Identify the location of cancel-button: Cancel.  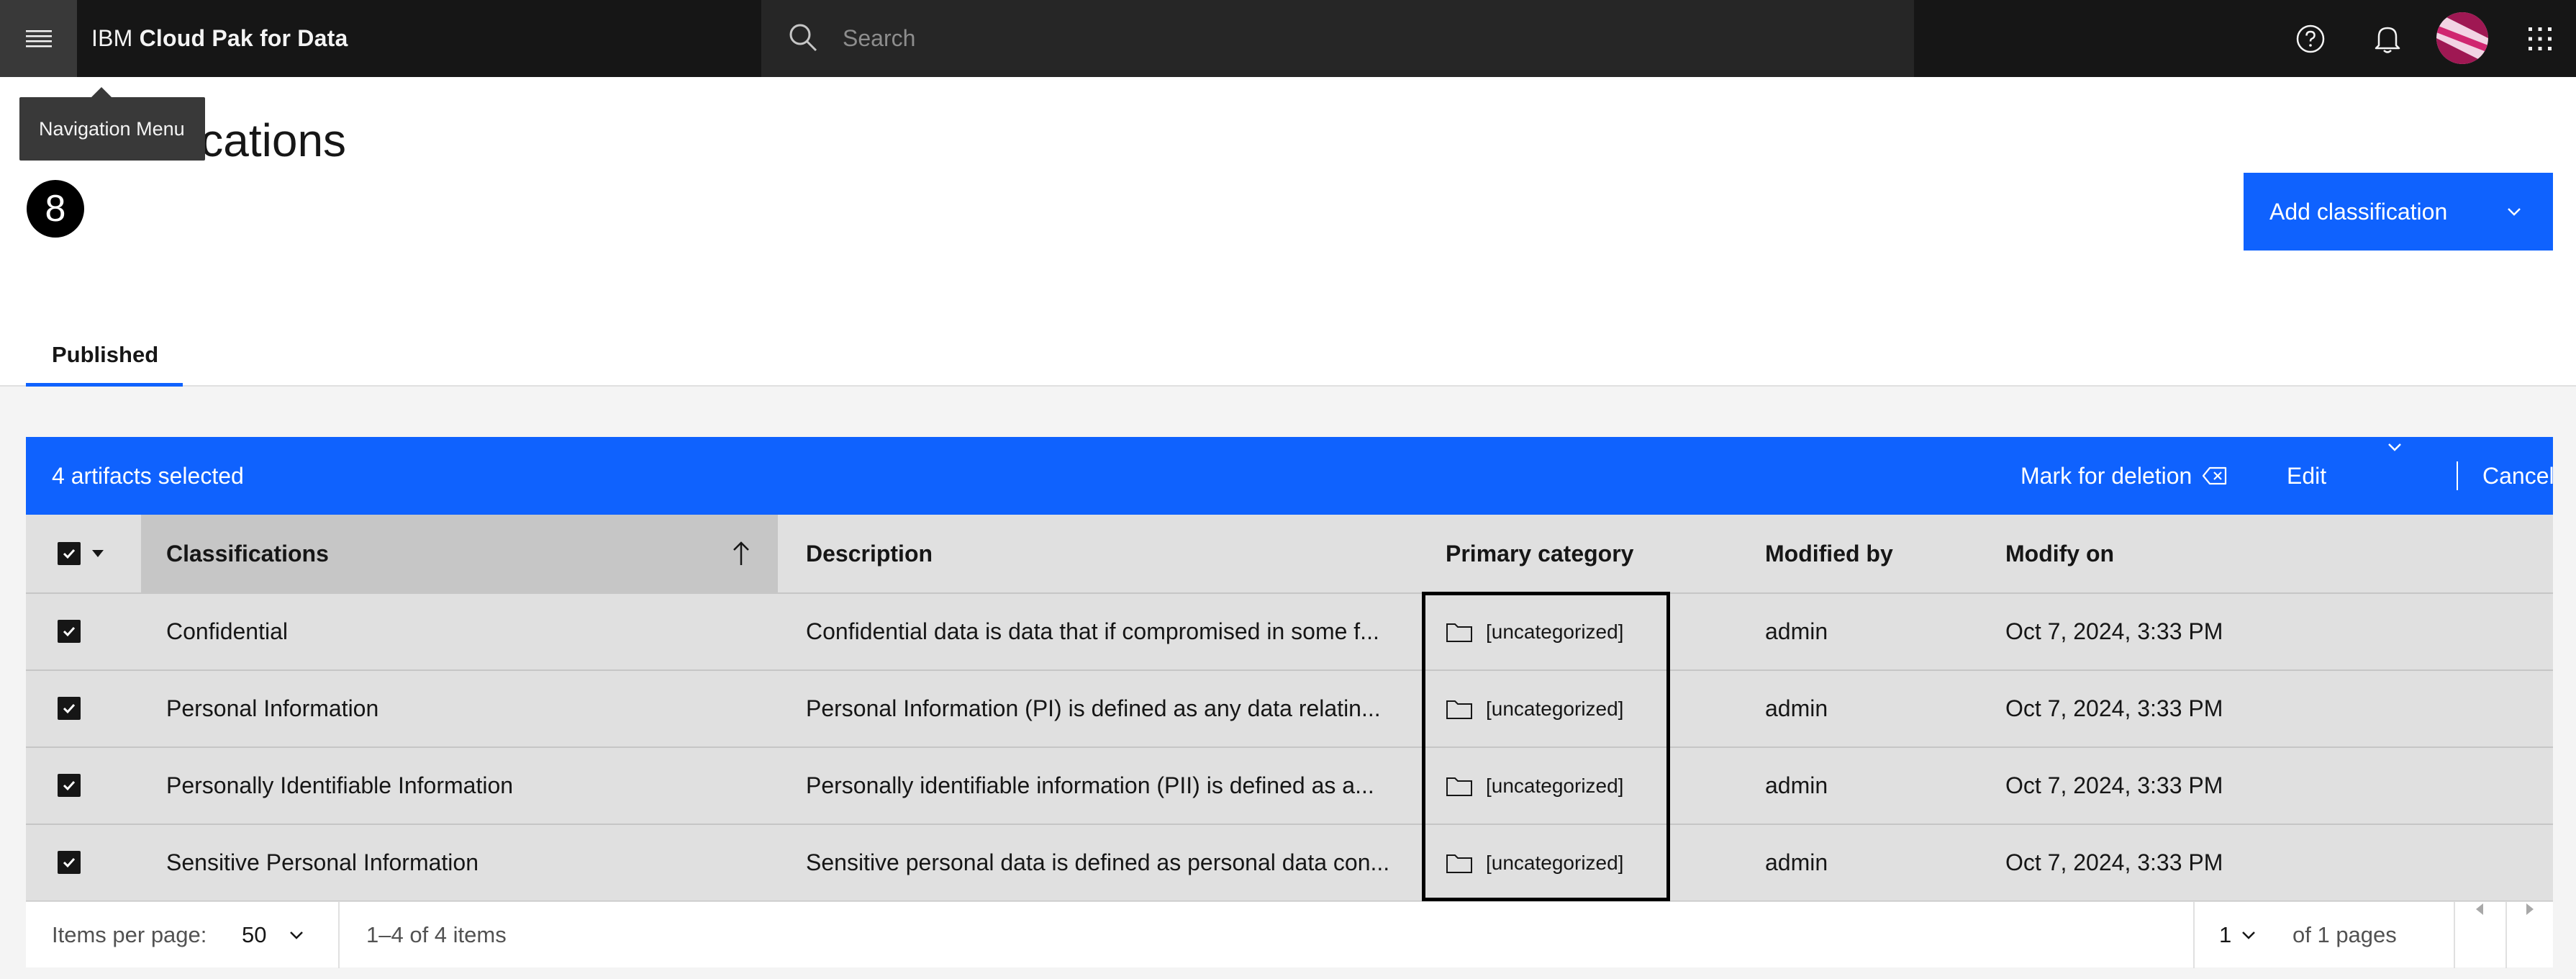
(2518, 476).